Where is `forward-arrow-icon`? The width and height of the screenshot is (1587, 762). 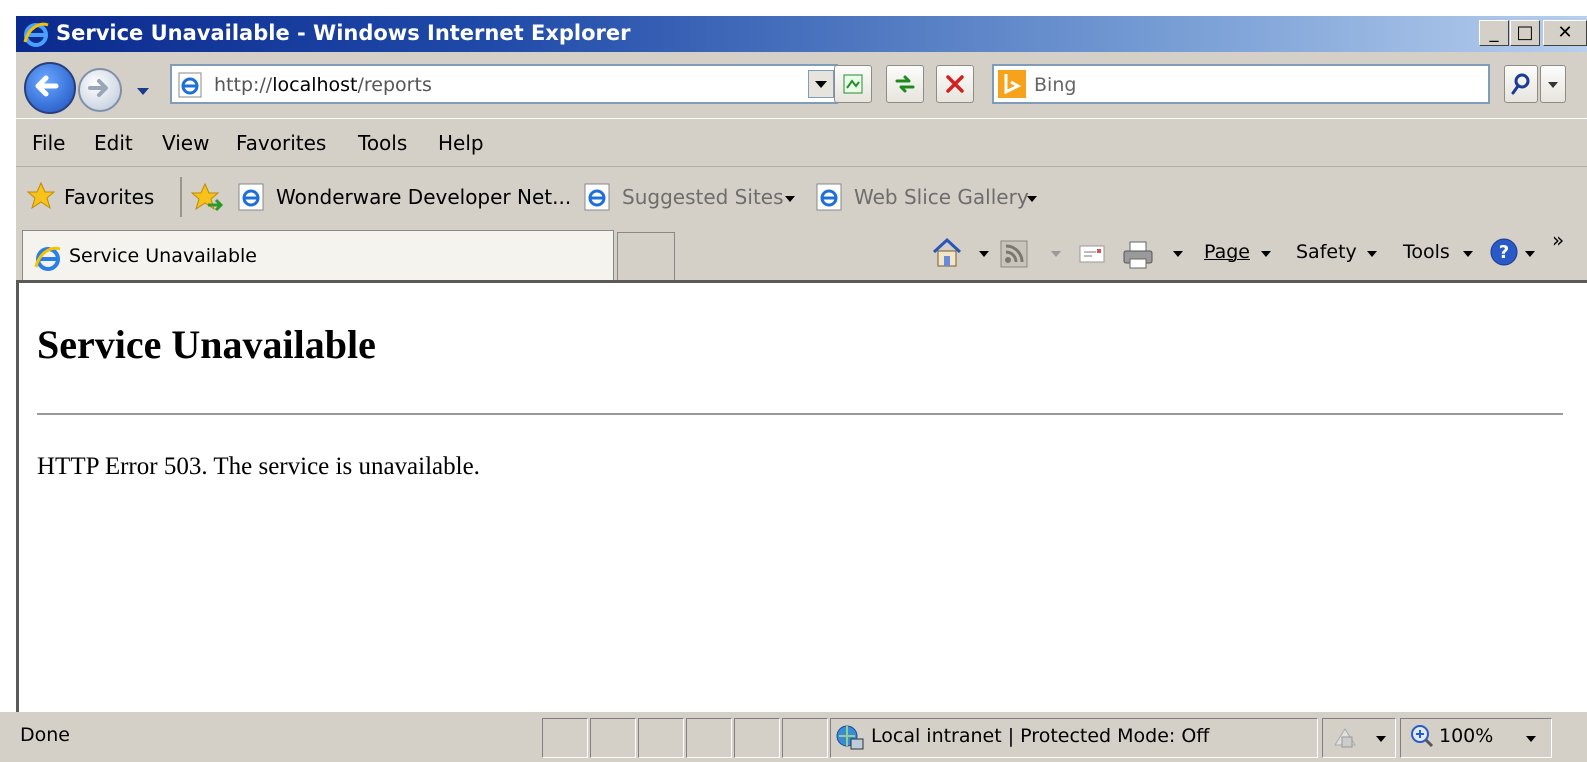 forward-arrow-icon is located at coordinates (98, 88).